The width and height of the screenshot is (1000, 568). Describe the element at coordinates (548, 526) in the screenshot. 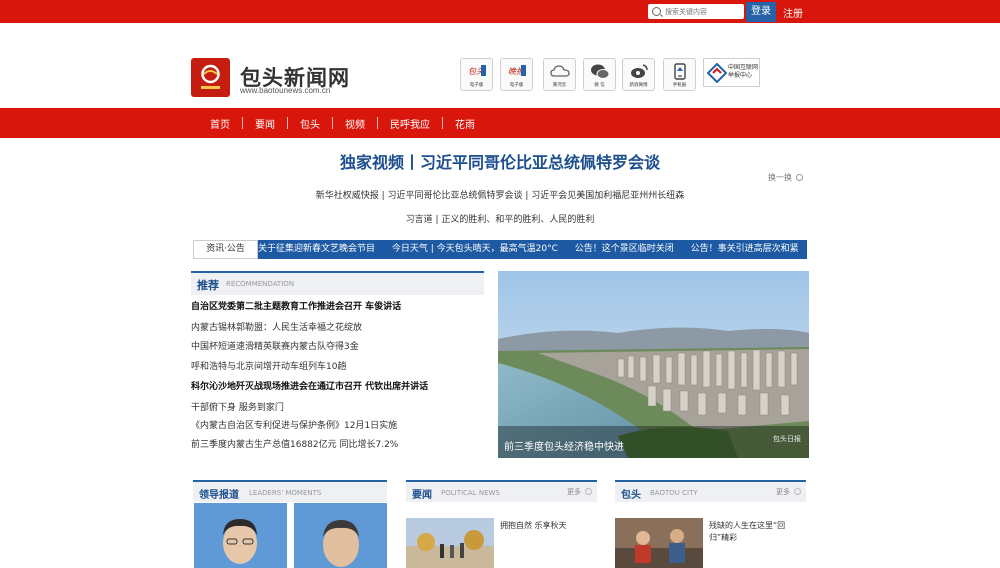

I see `news-item-title: 拥抱自然 乐享秋天` at that location.